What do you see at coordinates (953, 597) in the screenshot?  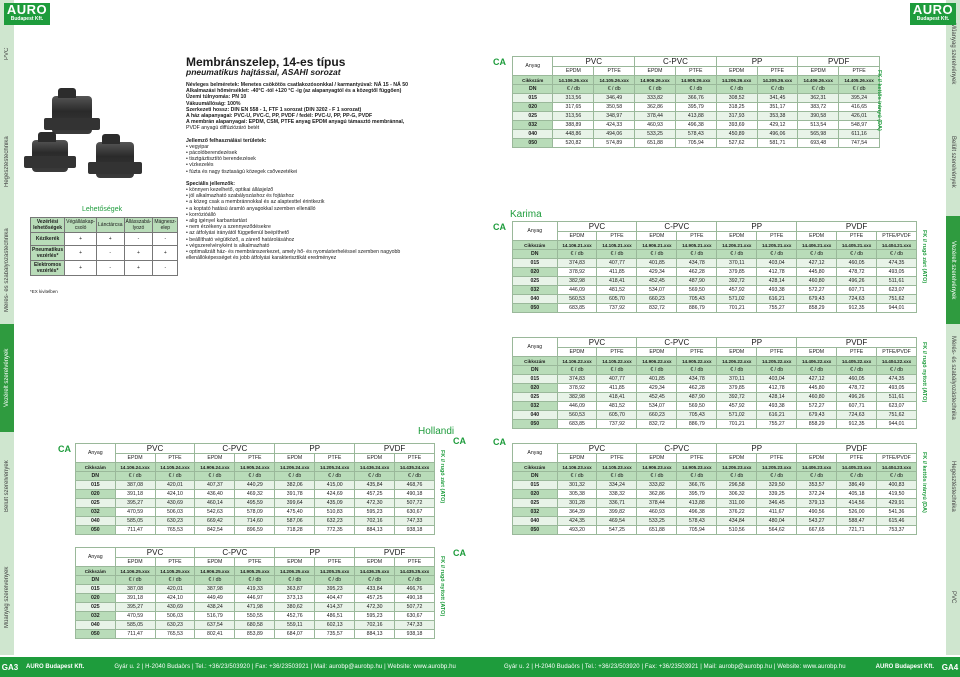 I see `sidebar-tab: PVC` at bounding box center [953, 597].